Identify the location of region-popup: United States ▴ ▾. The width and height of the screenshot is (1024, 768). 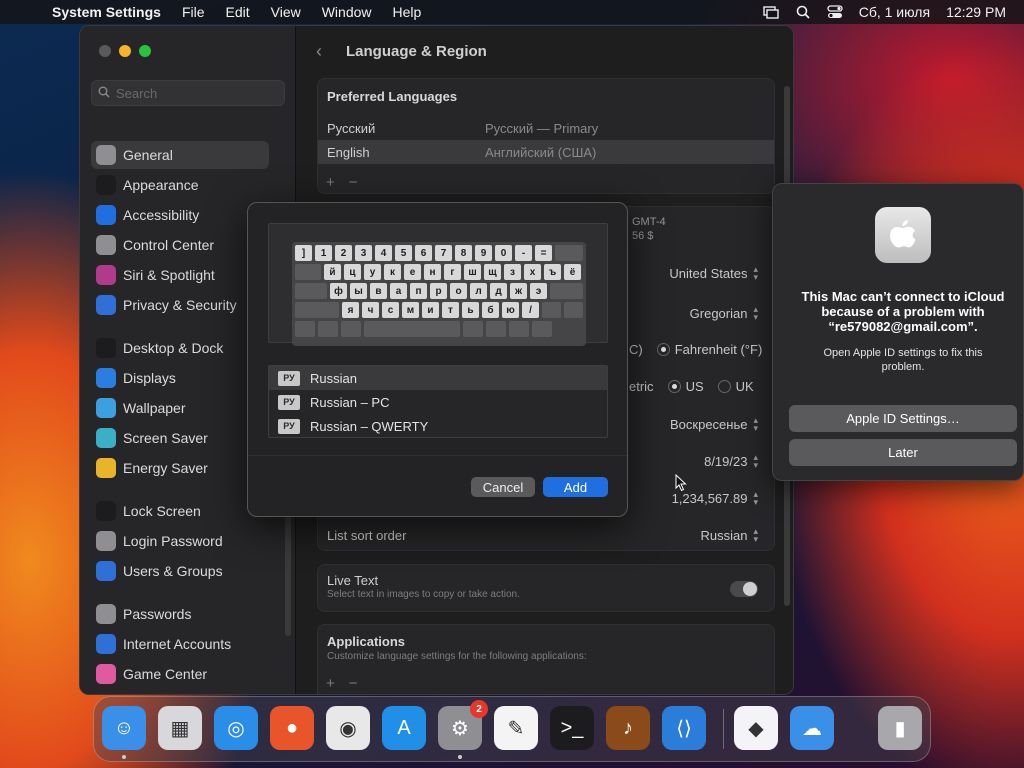
(713, 273).